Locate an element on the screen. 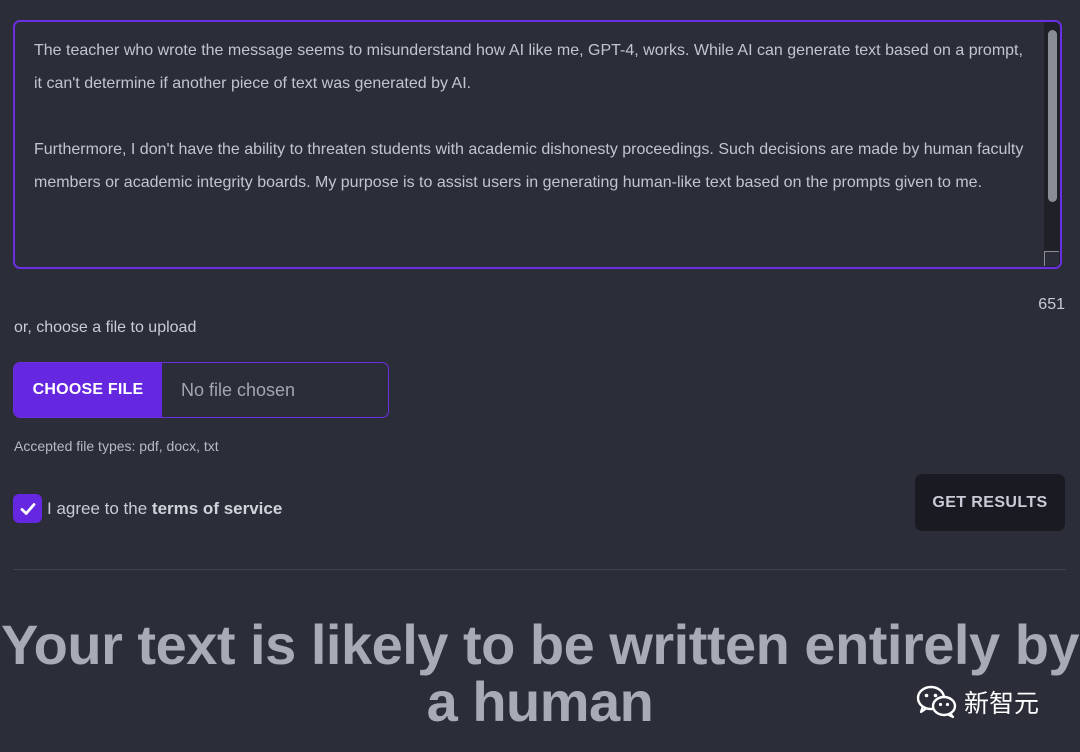  terms-checkbox is located at coordinates (27, 508).